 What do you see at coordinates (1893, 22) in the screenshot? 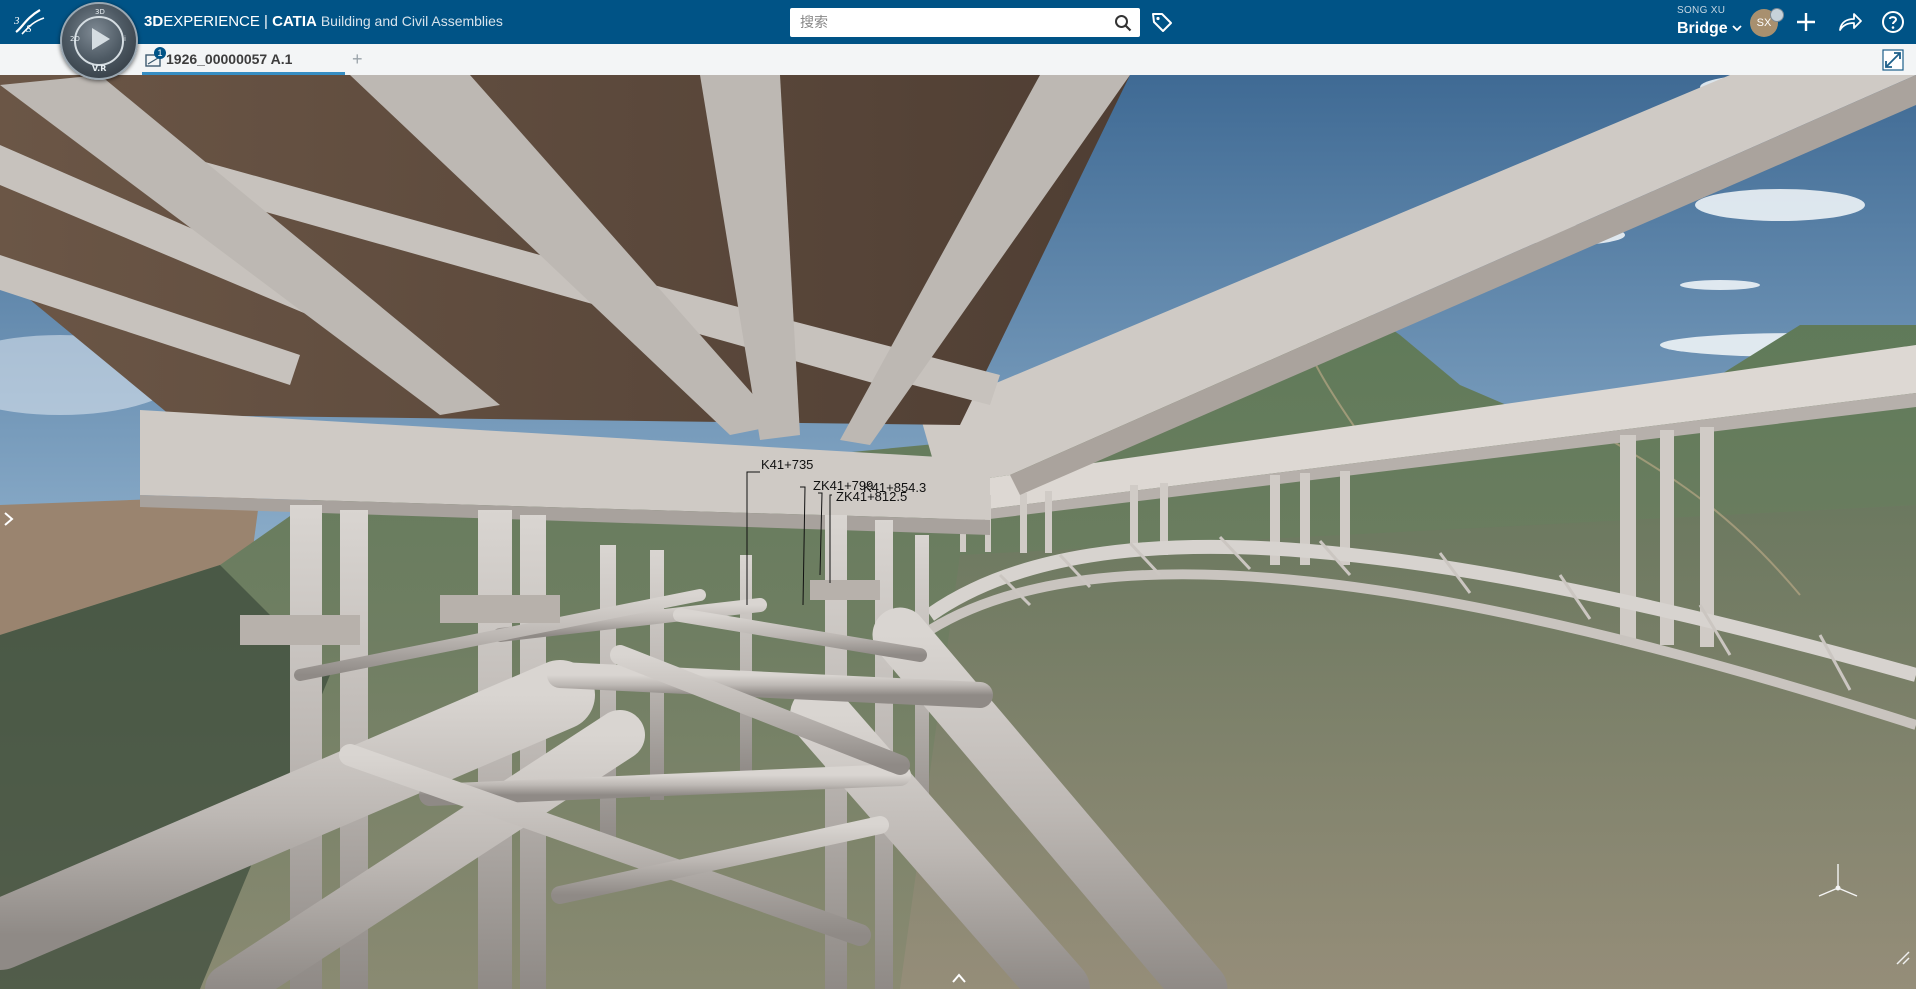
I see `help-icon` at bounding box center [1893, 22].